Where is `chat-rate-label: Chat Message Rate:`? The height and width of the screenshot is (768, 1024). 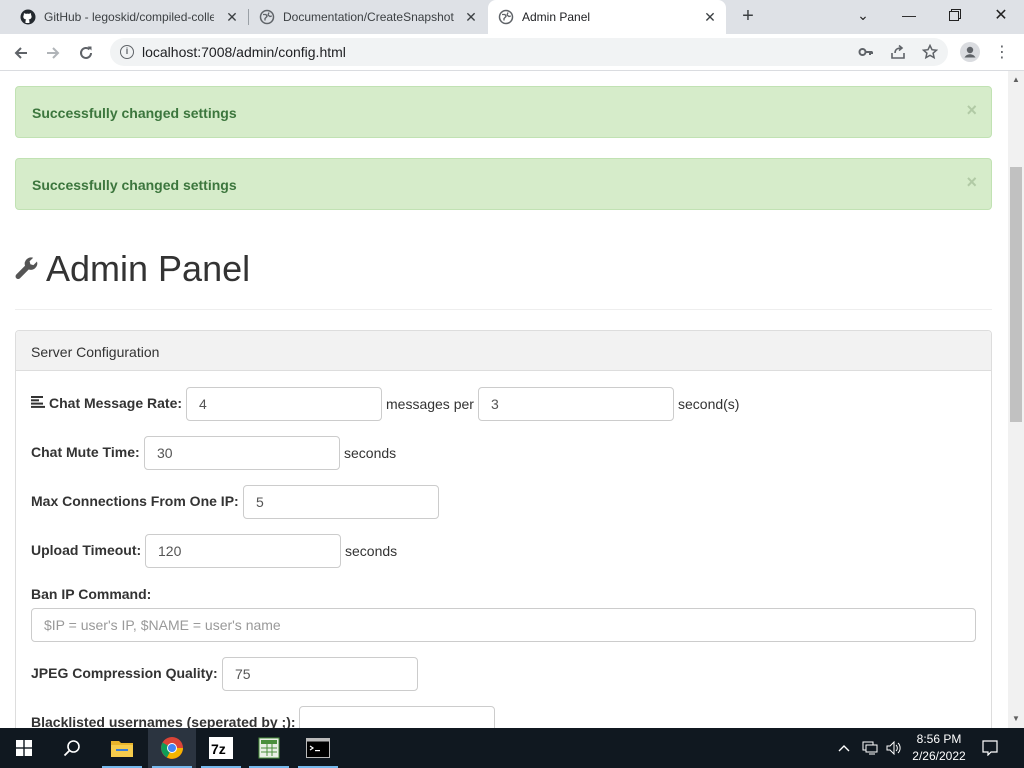
chat-rate-label: Chat Message Rate: is located at coordinates (116, 403).